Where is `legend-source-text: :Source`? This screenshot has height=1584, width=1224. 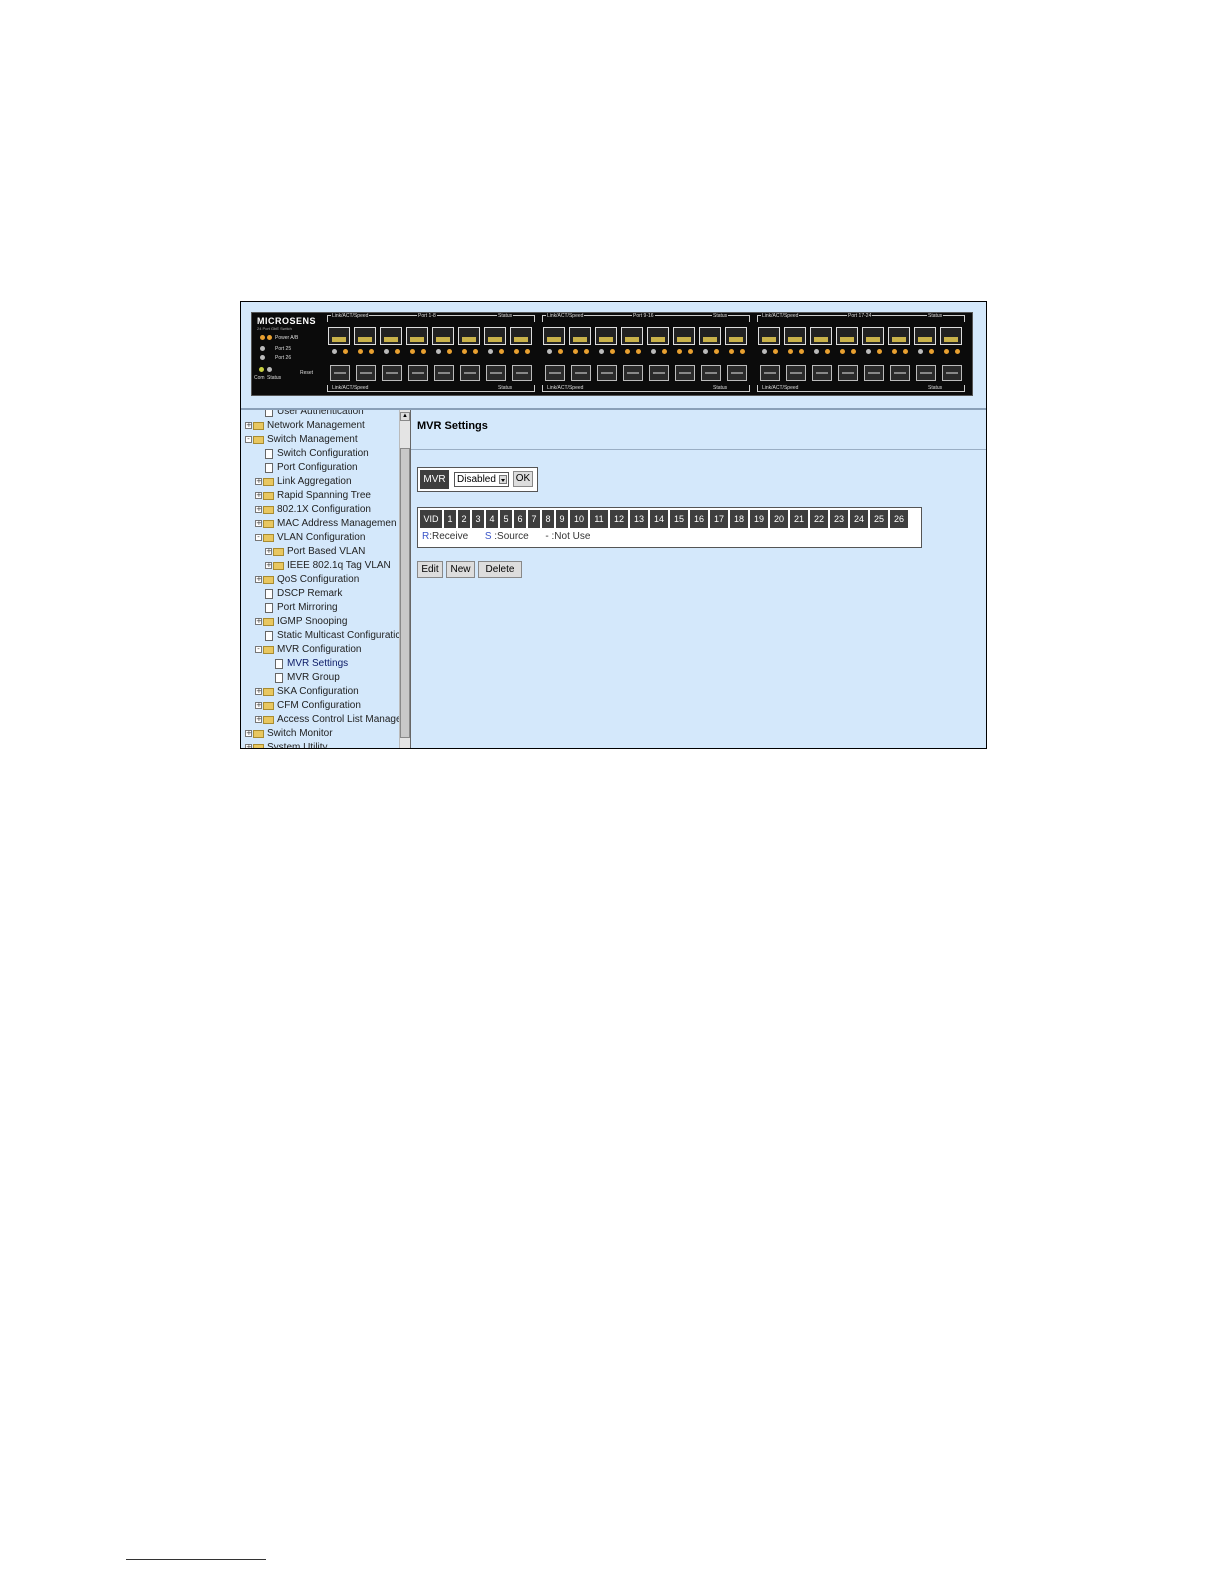
legend-source-text: :Source is located at coordinates (511, 536).